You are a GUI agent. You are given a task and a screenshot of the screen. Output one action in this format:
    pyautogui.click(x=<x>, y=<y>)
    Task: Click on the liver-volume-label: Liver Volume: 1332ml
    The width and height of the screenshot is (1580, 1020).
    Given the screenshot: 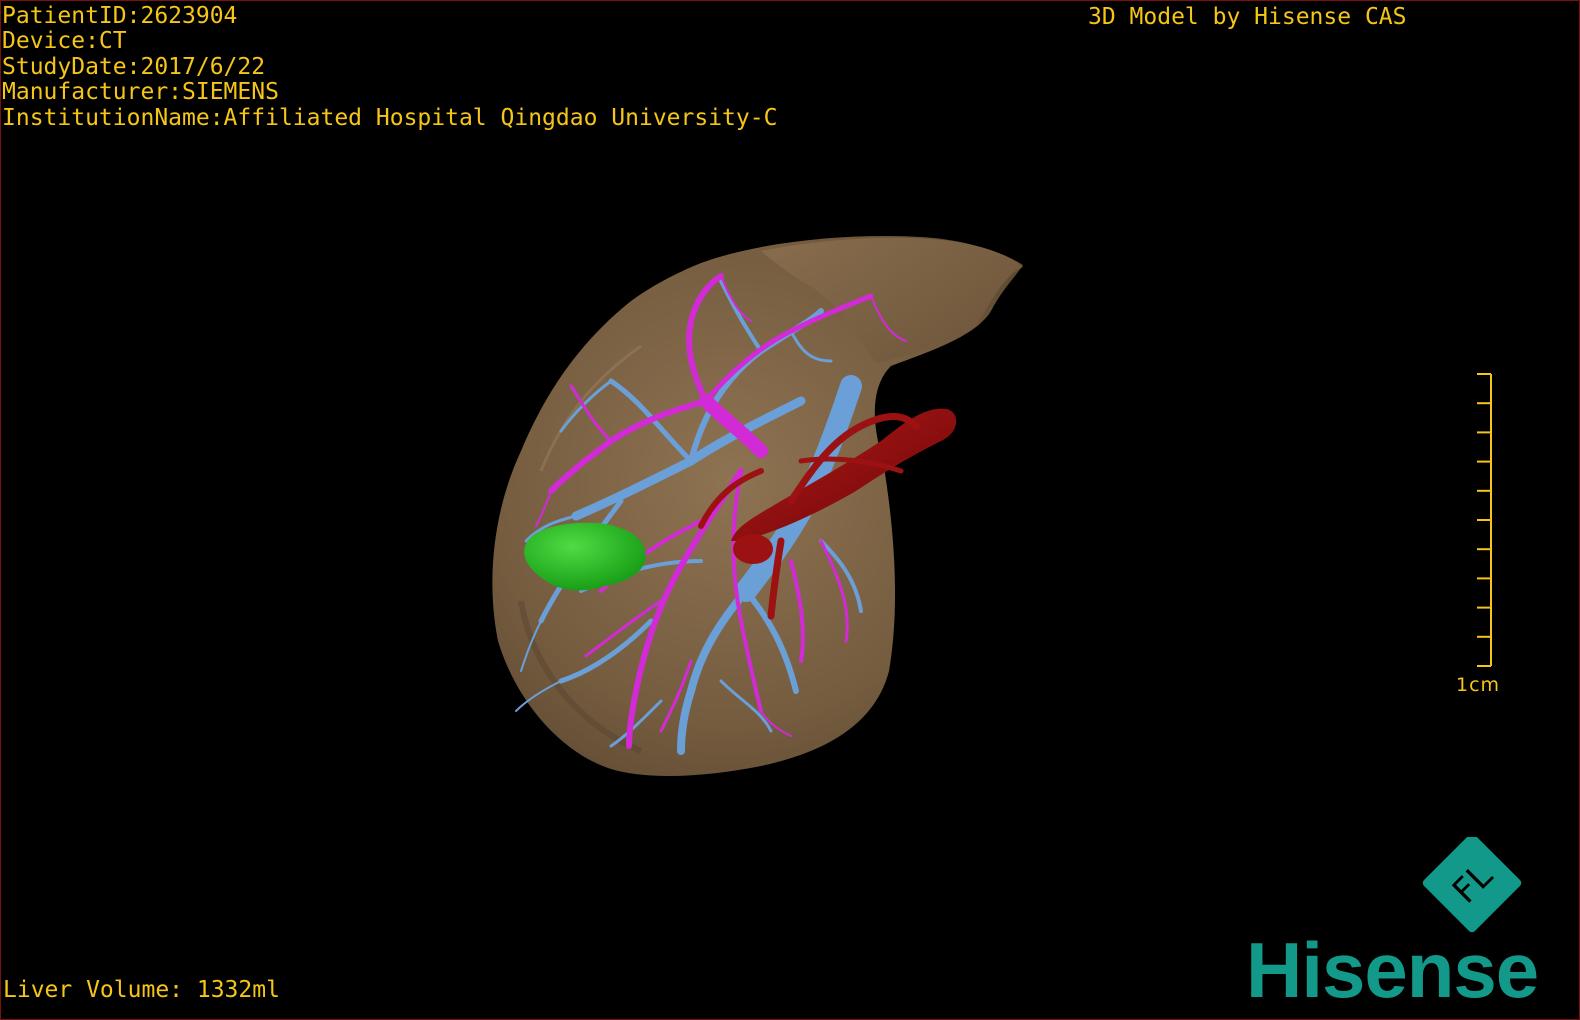 What is the action you would take?
    pyautogui.click(x=141, y=990)
    